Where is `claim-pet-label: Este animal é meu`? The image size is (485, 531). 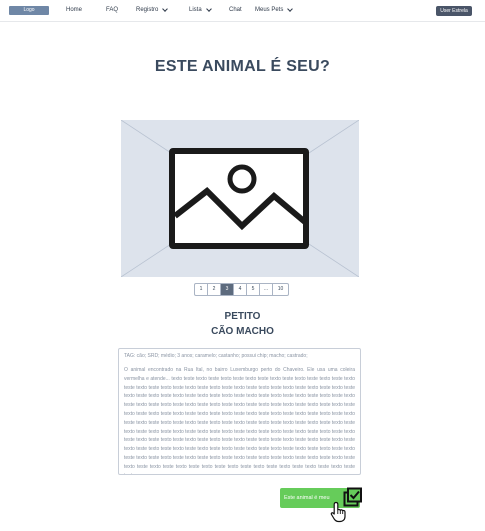
claim-pet-label: Este animal é meu is located at coordinates (307, 498).